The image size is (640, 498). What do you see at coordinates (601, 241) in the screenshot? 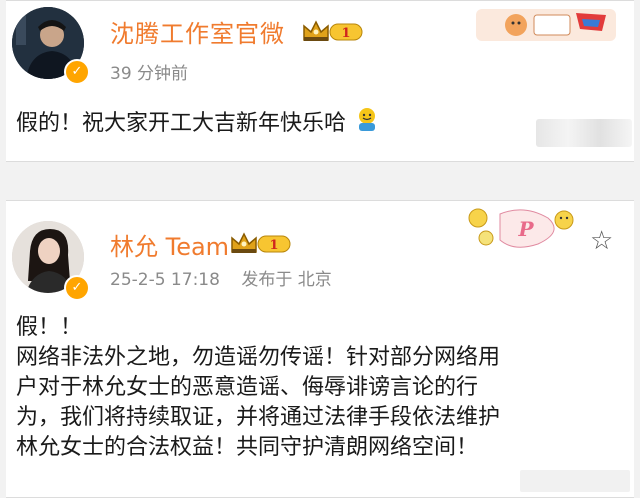
I see `favorite-star-icon: ☆` at bounding box center [601, 241].